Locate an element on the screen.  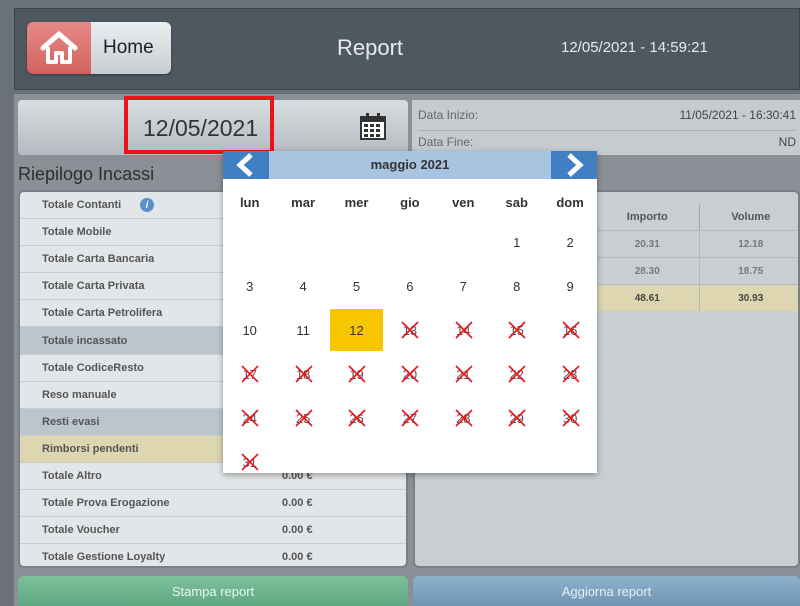
calendar-day: 25 is located at coordinates (303, 418).